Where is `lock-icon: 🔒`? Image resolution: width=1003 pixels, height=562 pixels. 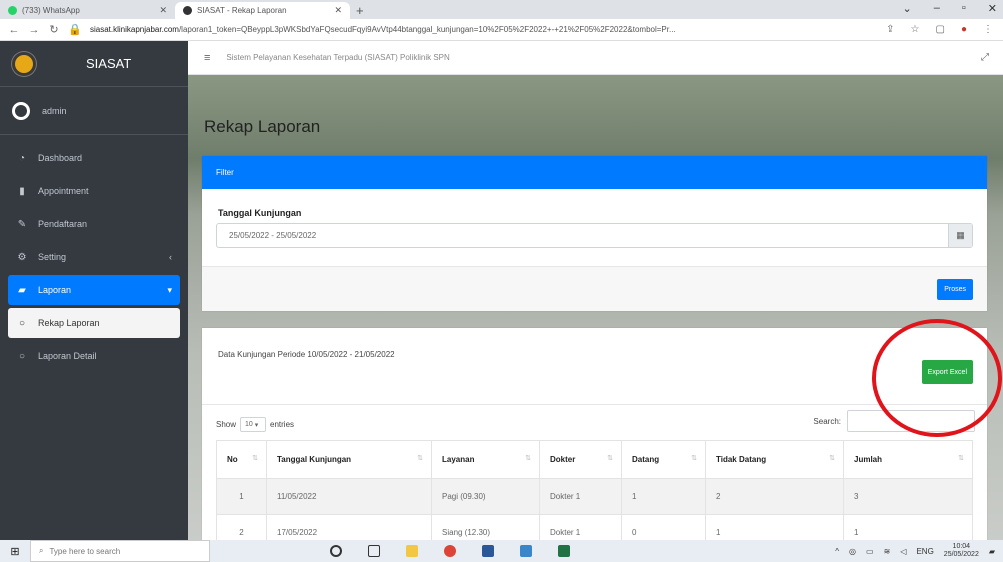 lock-icon: 🔒 is located at coordinates (75, 29).